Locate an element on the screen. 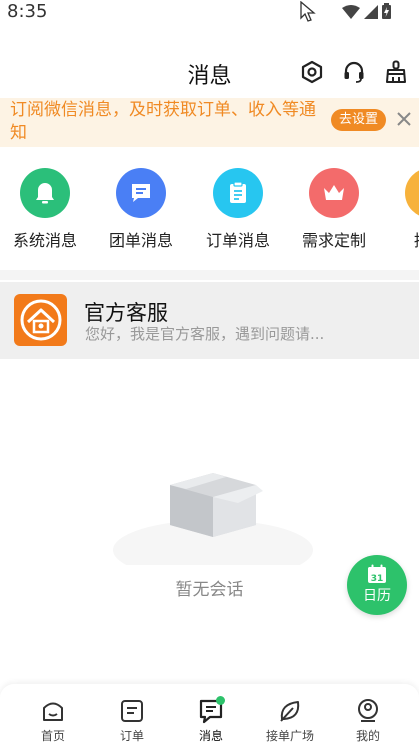 This screenshot has width=419, height=748. tab-orders: 订单 is located at coordinates (132, 721).